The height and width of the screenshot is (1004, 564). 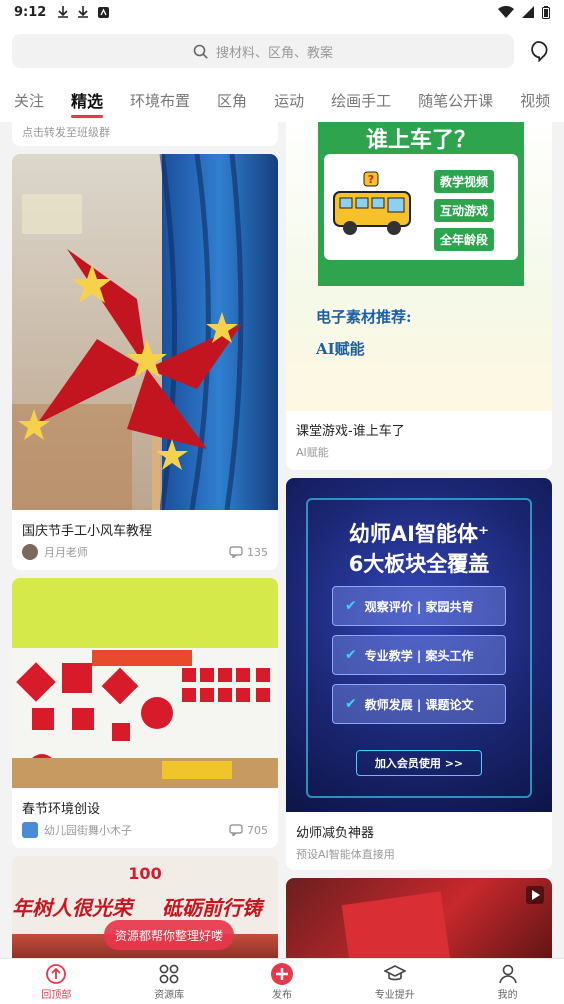 I want to click on banner-text-left: 年树人很光荣, so click(x=72, y=908).